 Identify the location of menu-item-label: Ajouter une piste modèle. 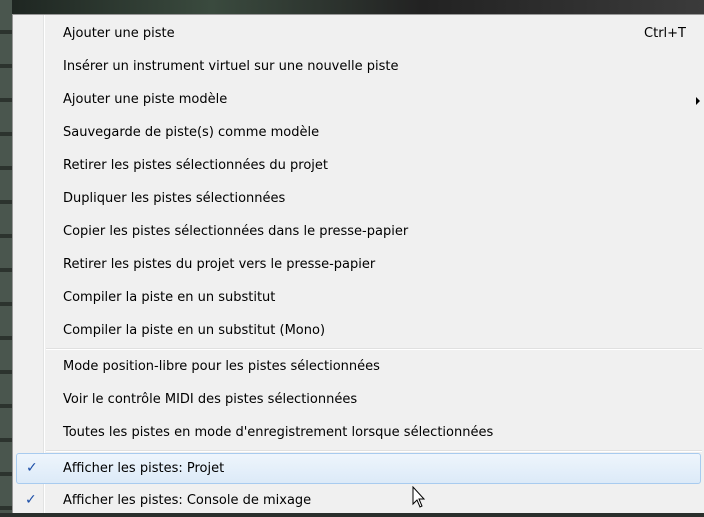
(145, 99).